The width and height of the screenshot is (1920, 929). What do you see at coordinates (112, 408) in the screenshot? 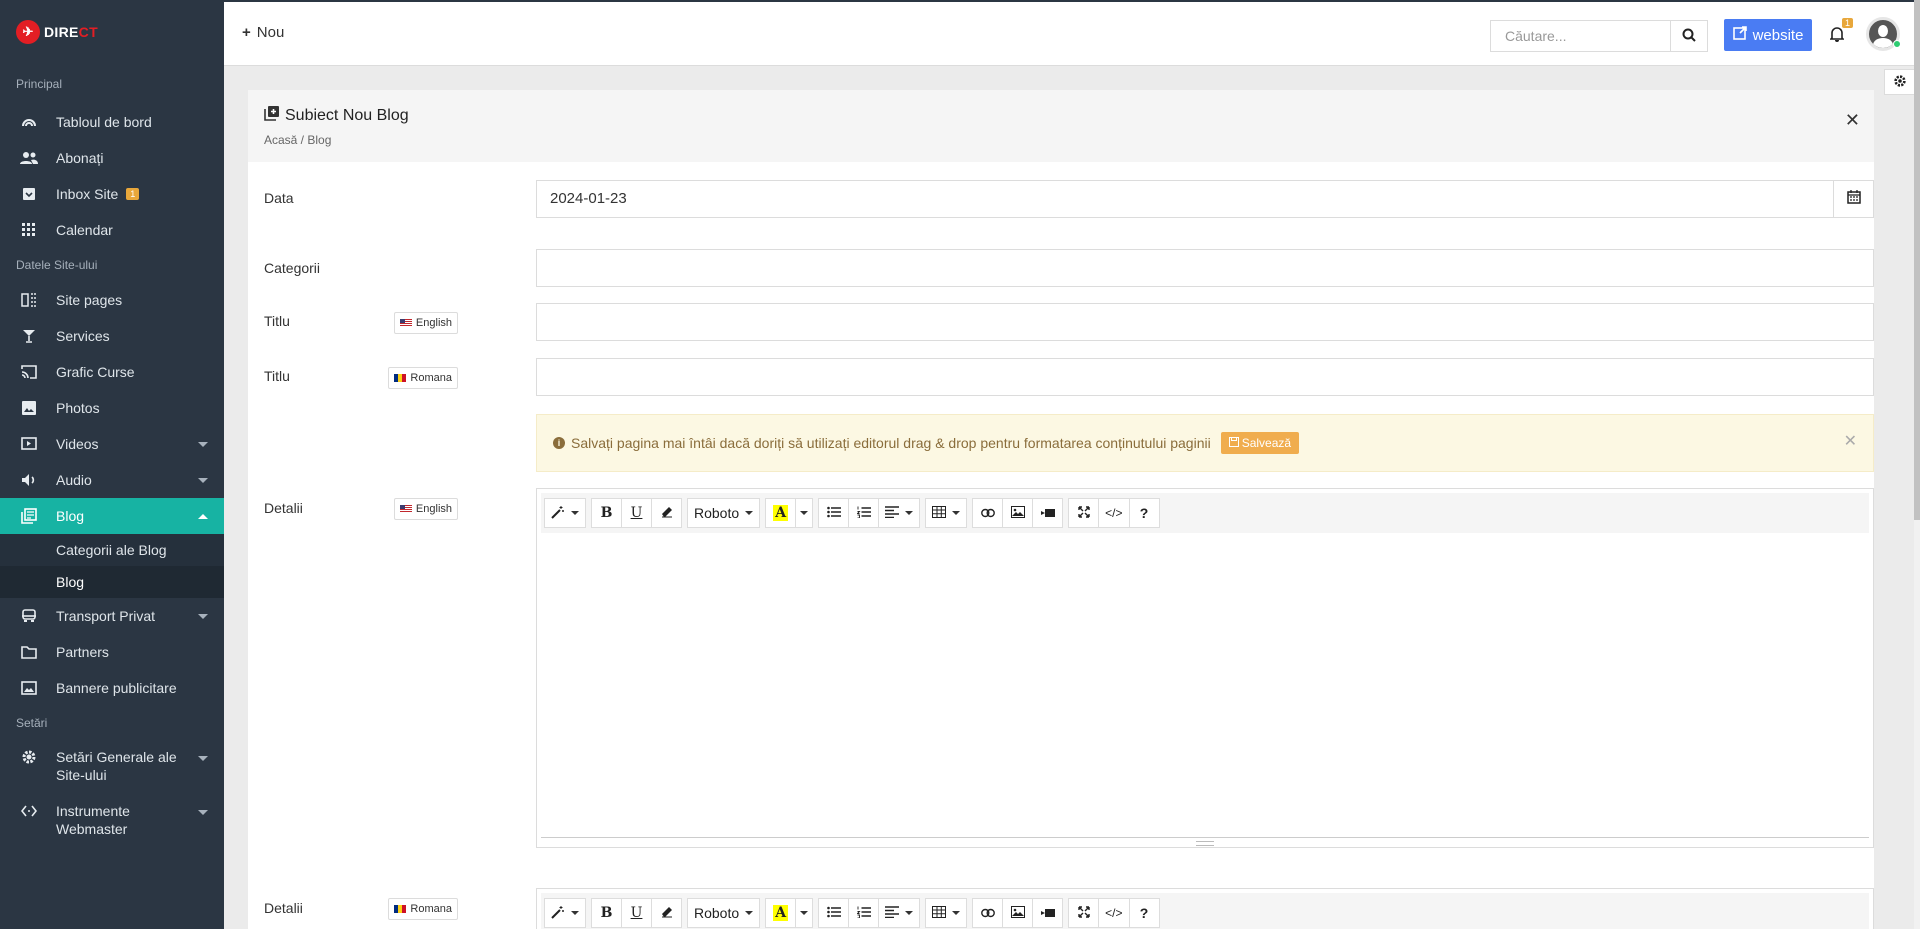
I see `sidebar-item-photos: Photos` at bounding box center [112, 408].